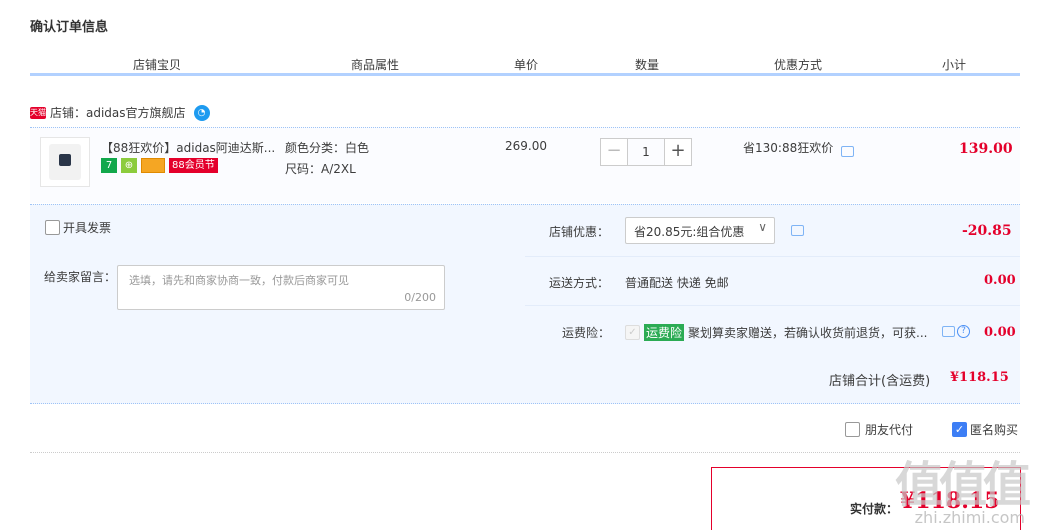  I want to click on header-unit-price: 单价, so click(526, 65).